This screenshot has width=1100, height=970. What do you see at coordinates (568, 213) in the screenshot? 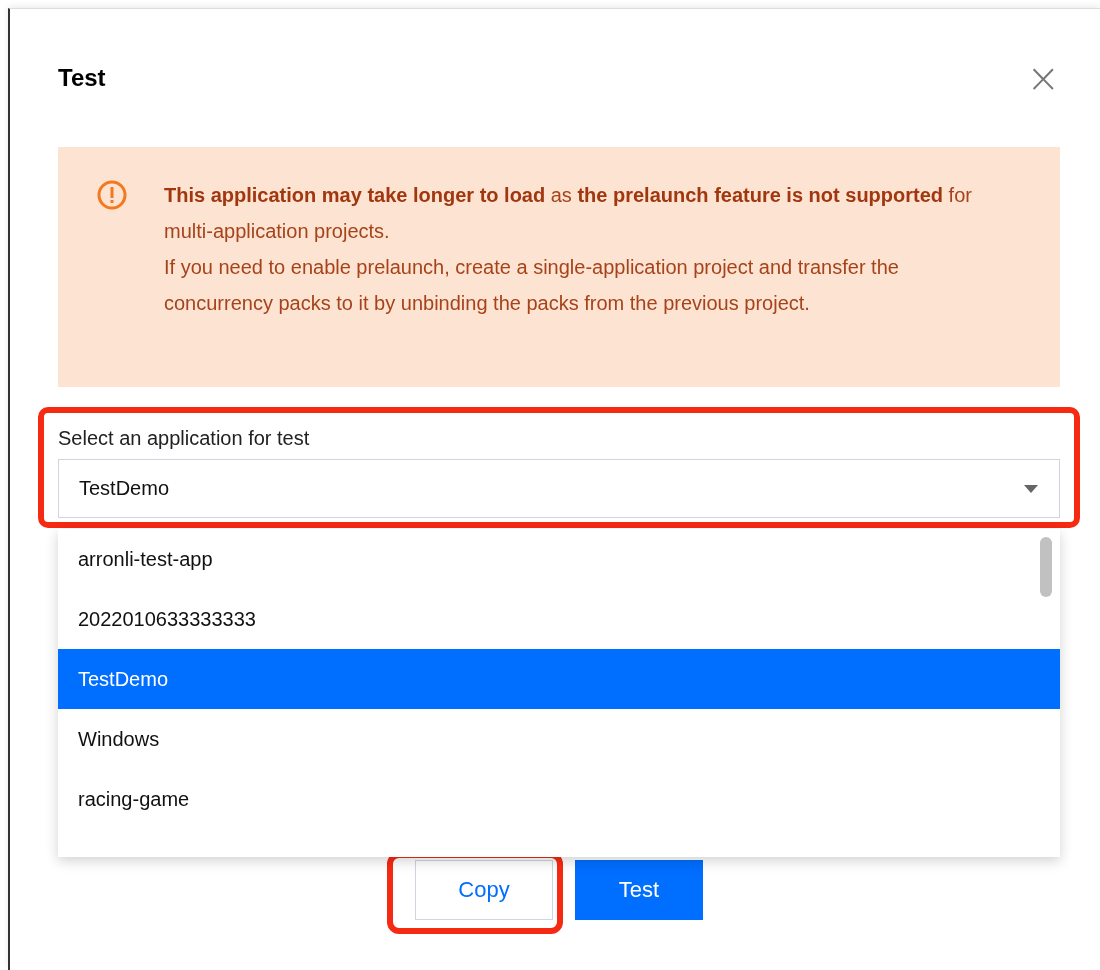
I see `warning-text: This application may take longer to load as the prelaunch feature is not supported for multi-application projects.` at bounding box center [568, 213].